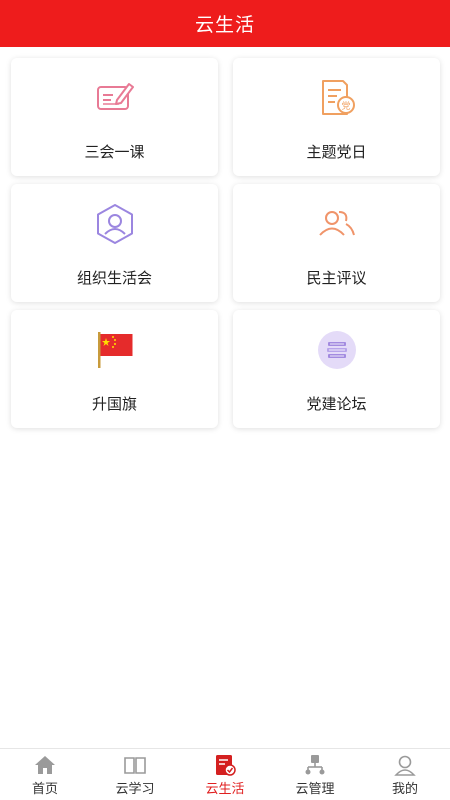 This screenshot has width=450, height=800. Describe the element at coordinates (115, 350) in the screenshot. I see `china-flag-icon` at that location.